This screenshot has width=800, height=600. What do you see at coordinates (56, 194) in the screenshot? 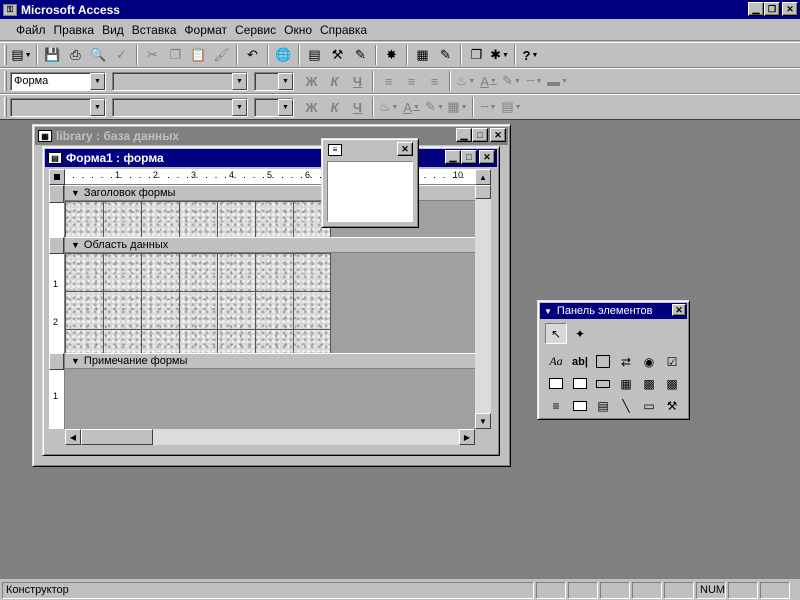
I see `section-selector-header` at bounding box center [56, 194].